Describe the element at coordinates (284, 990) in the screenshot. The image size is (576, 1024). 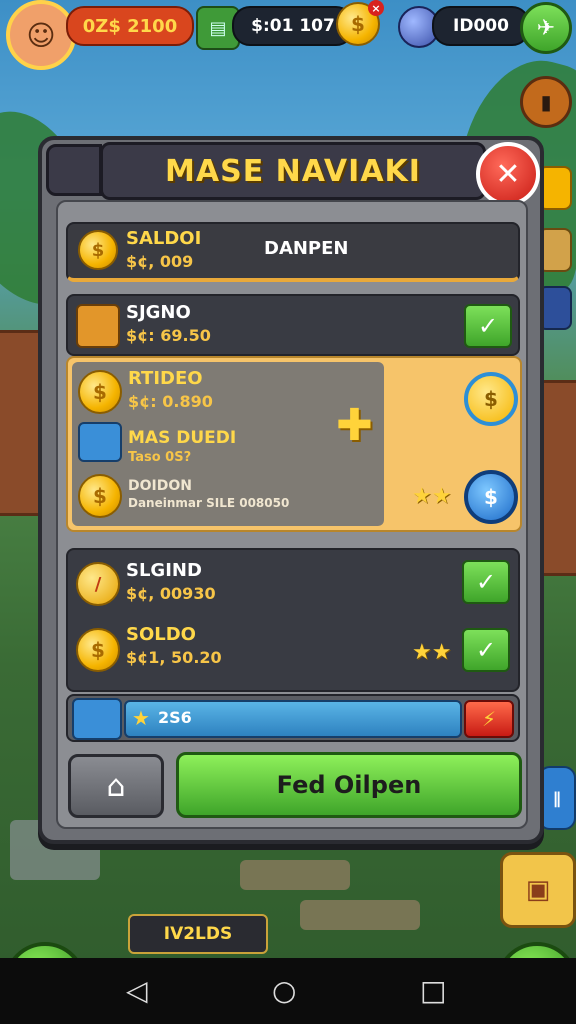
I see `home-nav-icon: ○` at that location.